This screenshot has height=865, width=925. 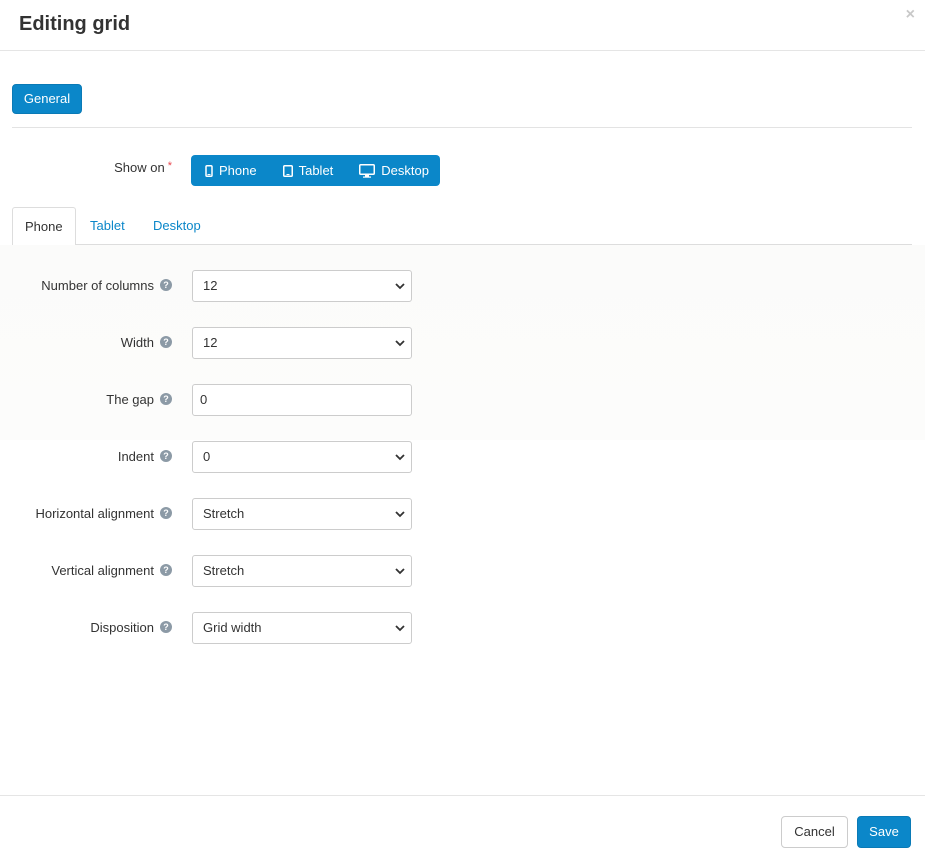 I want to click on dialog-title: Editing grid, so click(x=75, y=24).